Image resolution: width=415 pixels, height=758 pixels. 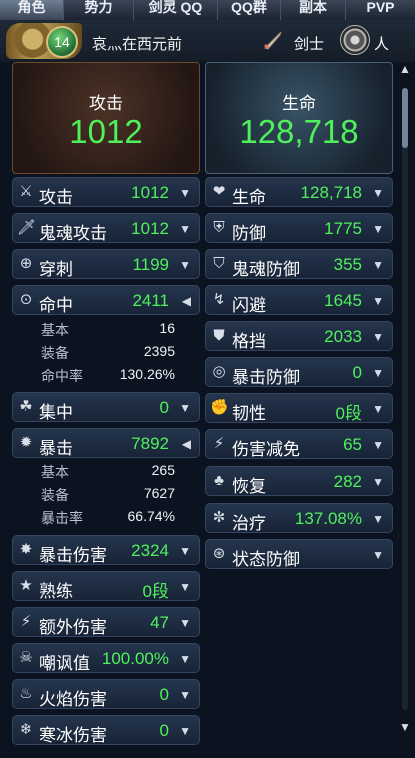 What do you see at coordinates (26, 406) in the screenshot?
I see `focus-icon: ☘` at bounding box center [26, 406].